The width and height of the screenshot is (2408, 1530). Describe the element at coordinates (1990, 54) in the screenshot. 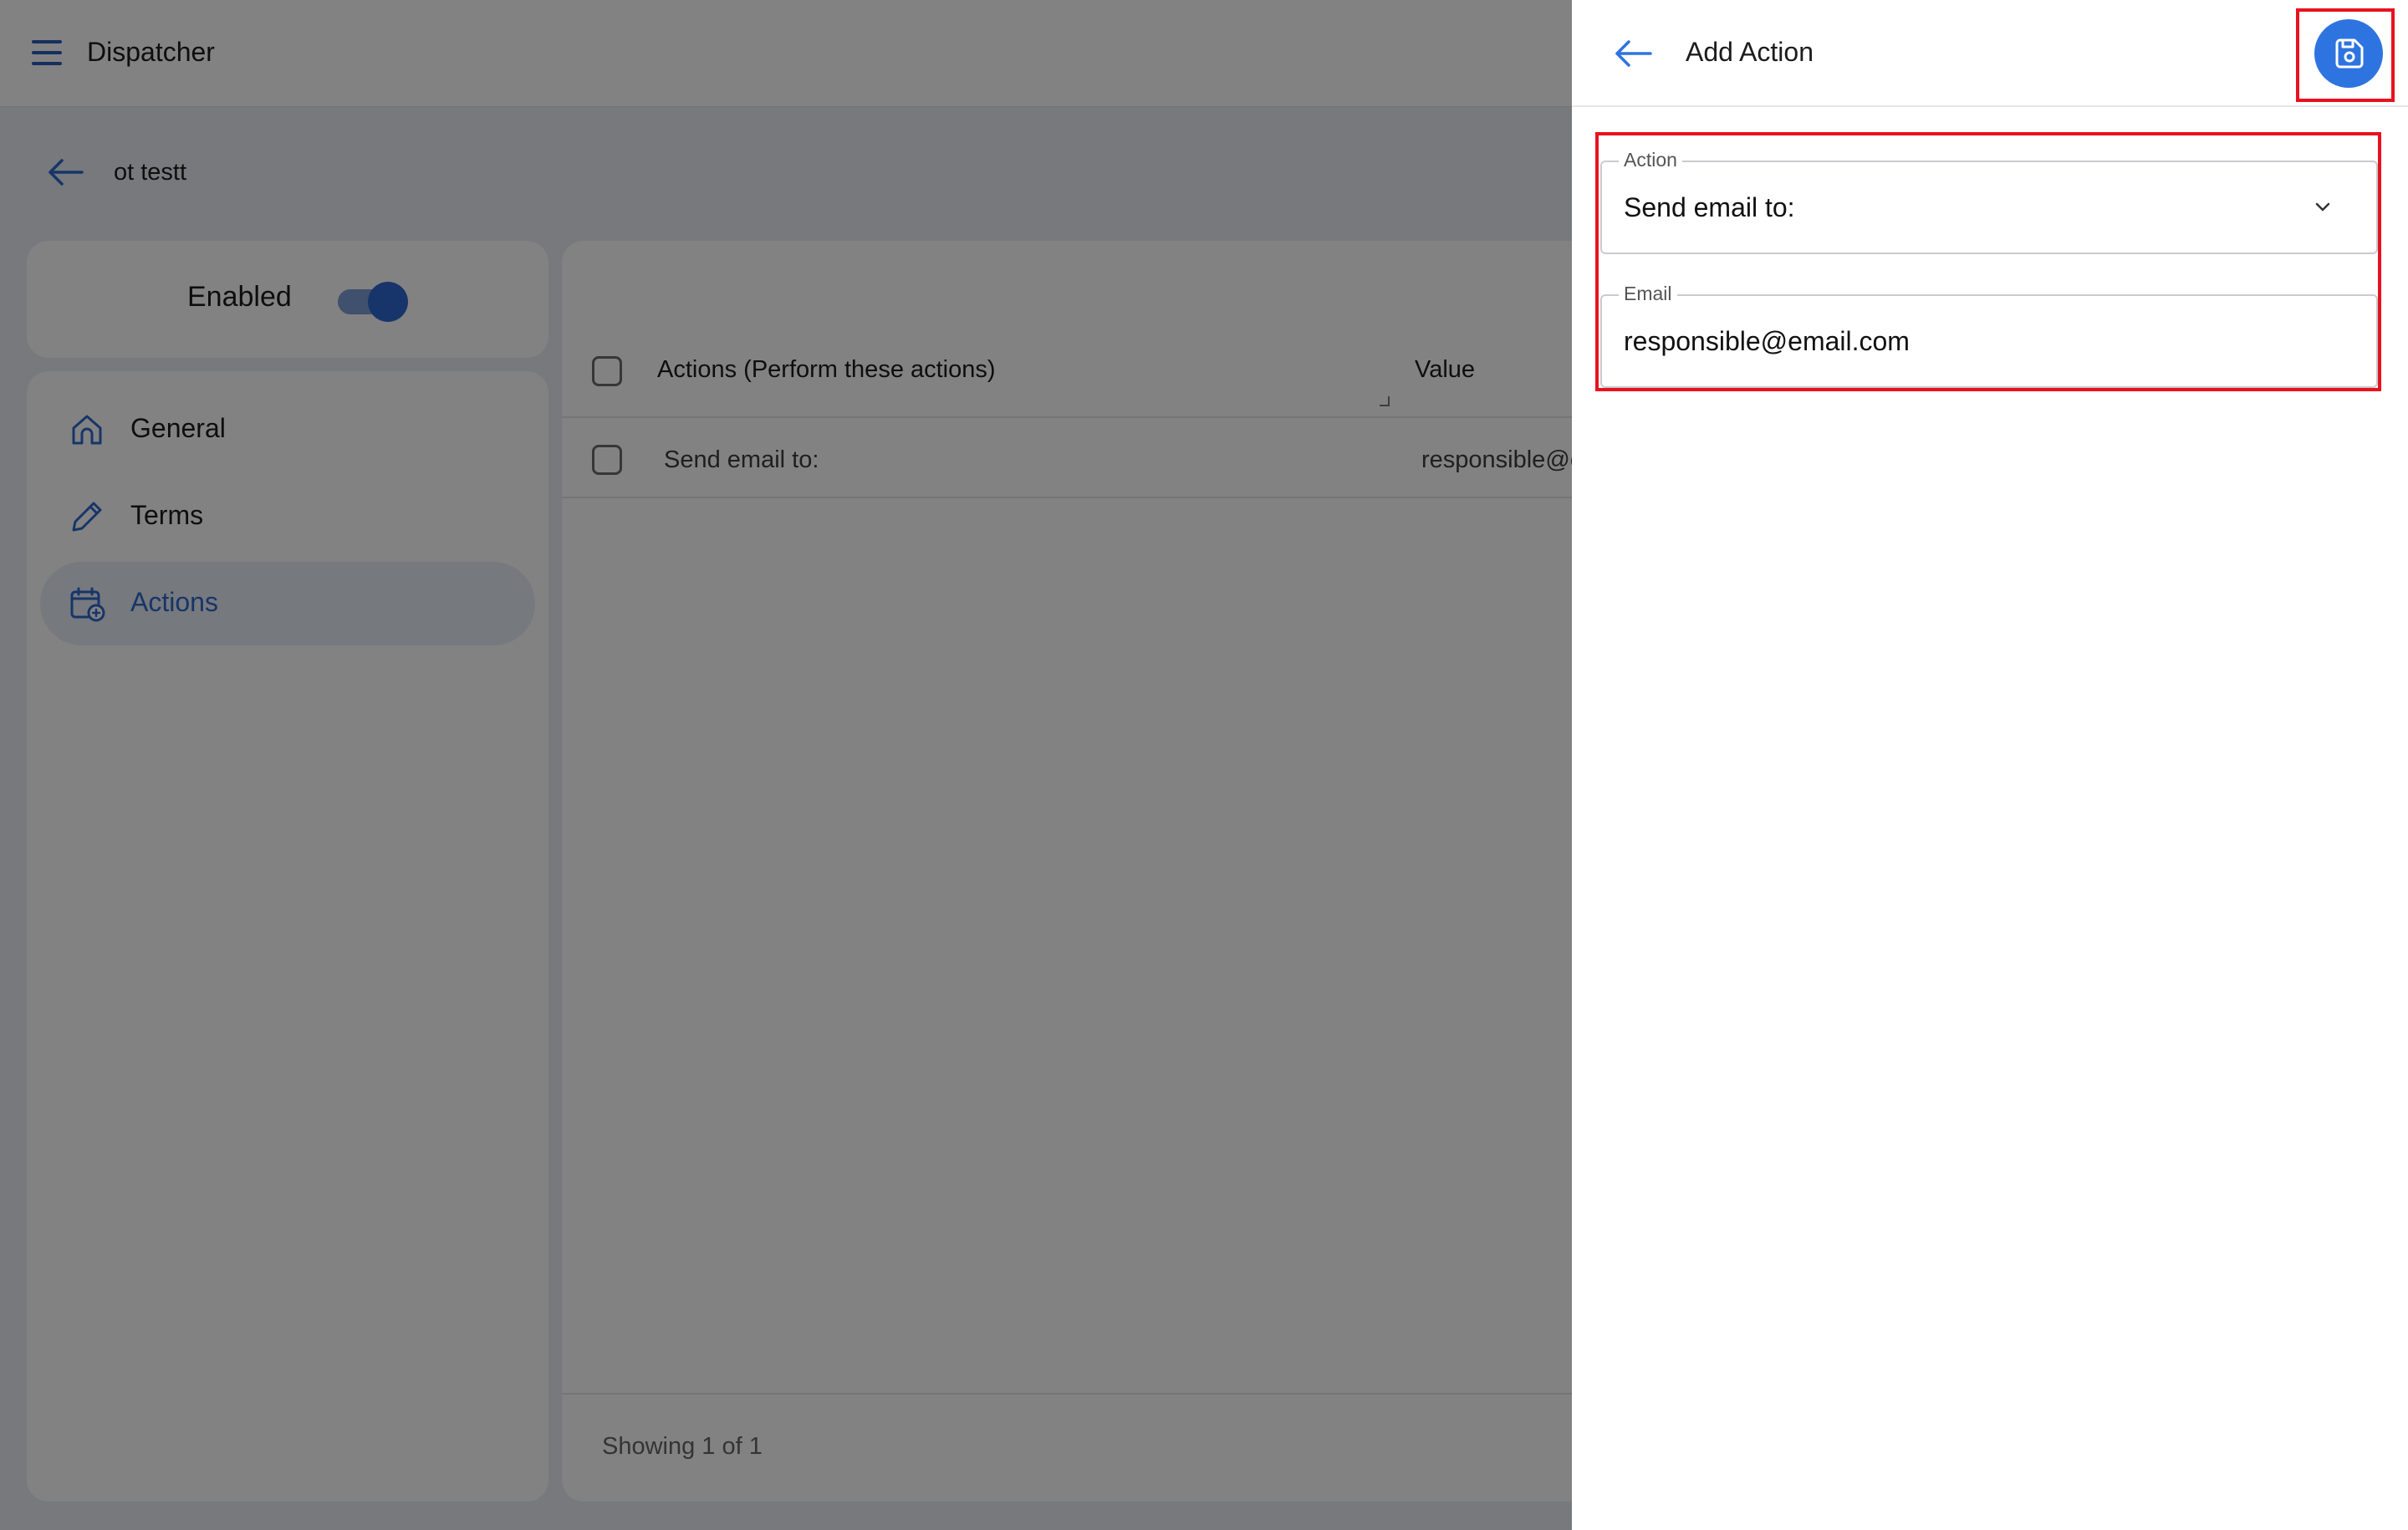

I see `panel-header: Add Action` at that location.